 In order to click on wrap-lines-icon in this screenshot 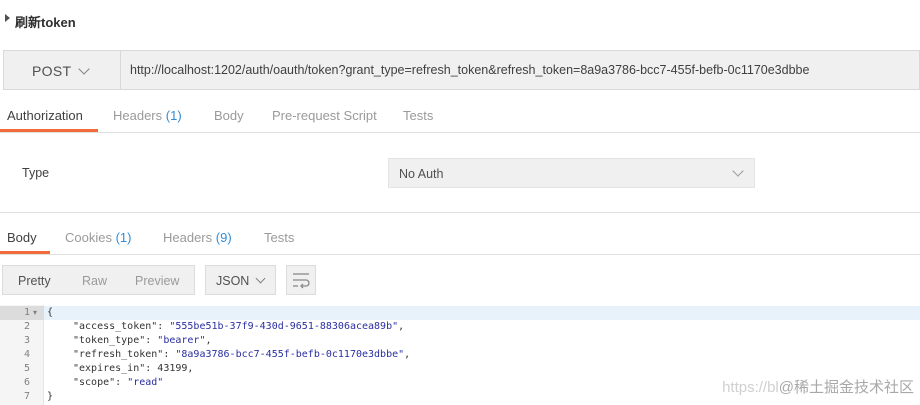, I will do `click(301, 281)`.